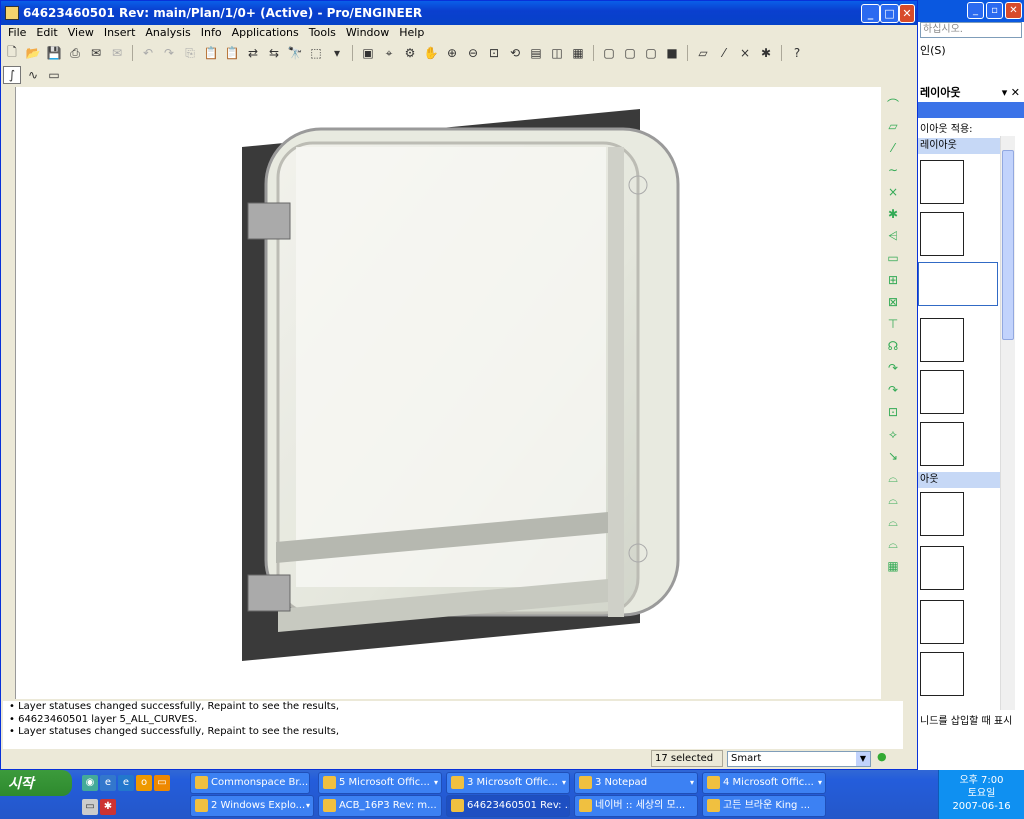 This screenshot has width=1024, height=819. Describe the element at coordinates (889, 13) in the screenshot. I see `maximize-button: □` at that location.